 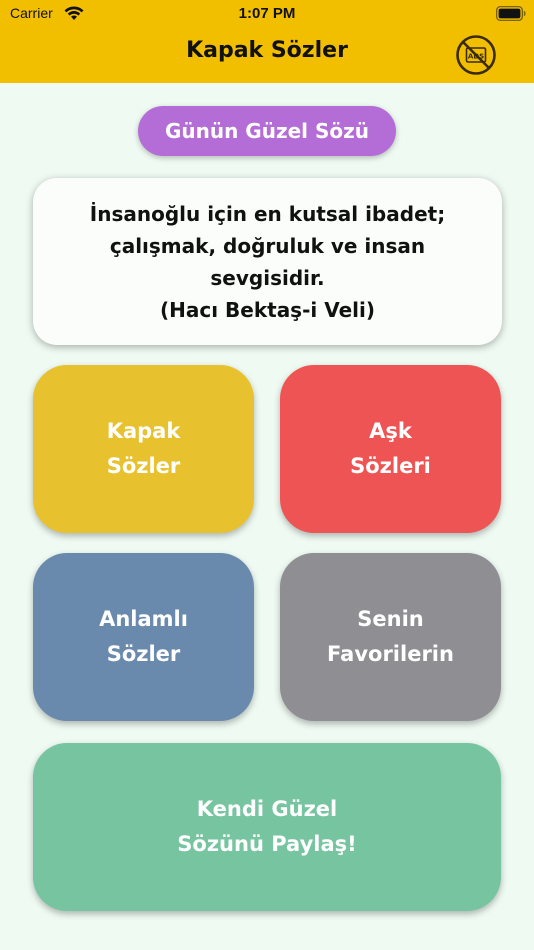 What do you see at coordinates (390, 619) in the screenshot?
I see `tile-label-line1: Senin` at bounding box center [390, 619].